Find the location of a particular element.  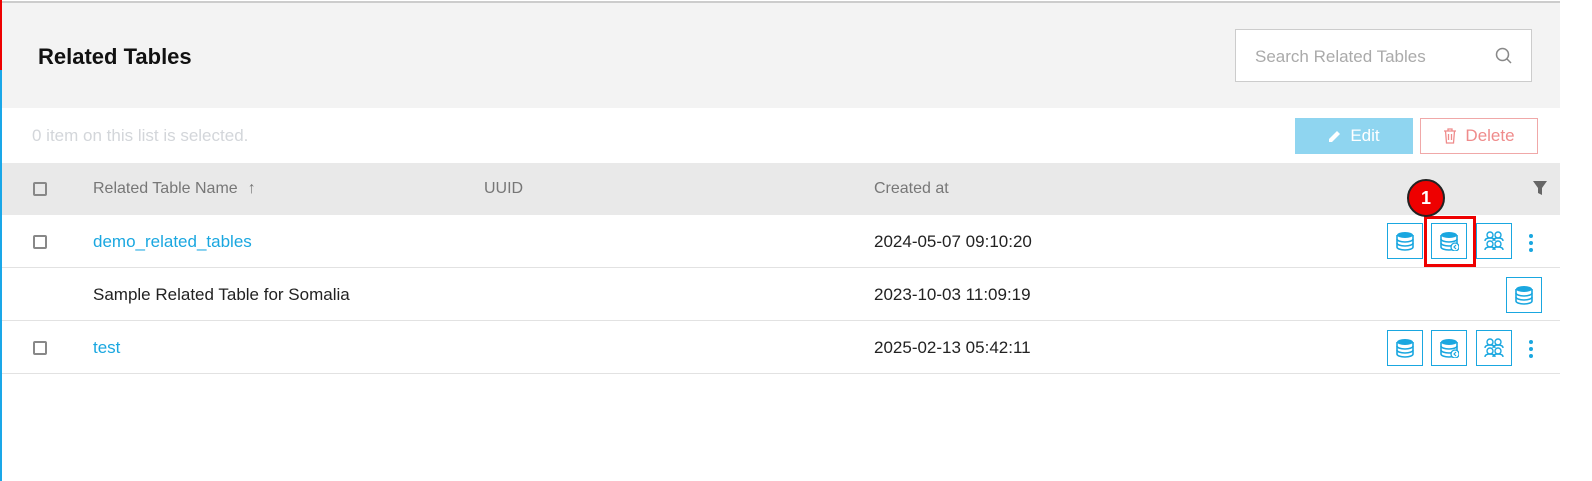

filter-icon is located at coordinates (1540, 188).